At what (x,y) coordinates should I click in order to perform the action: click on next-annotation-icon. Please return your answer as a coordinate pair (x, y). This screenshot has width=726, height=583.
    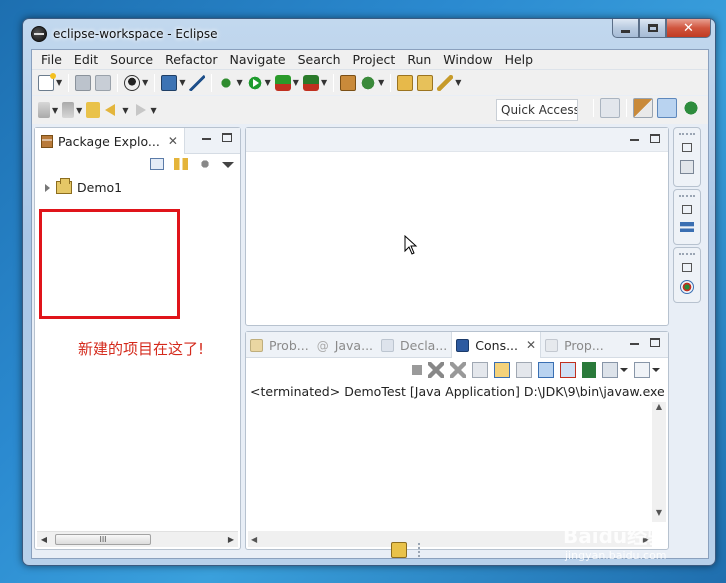
    Looking at the image, I should click on (44, 110).